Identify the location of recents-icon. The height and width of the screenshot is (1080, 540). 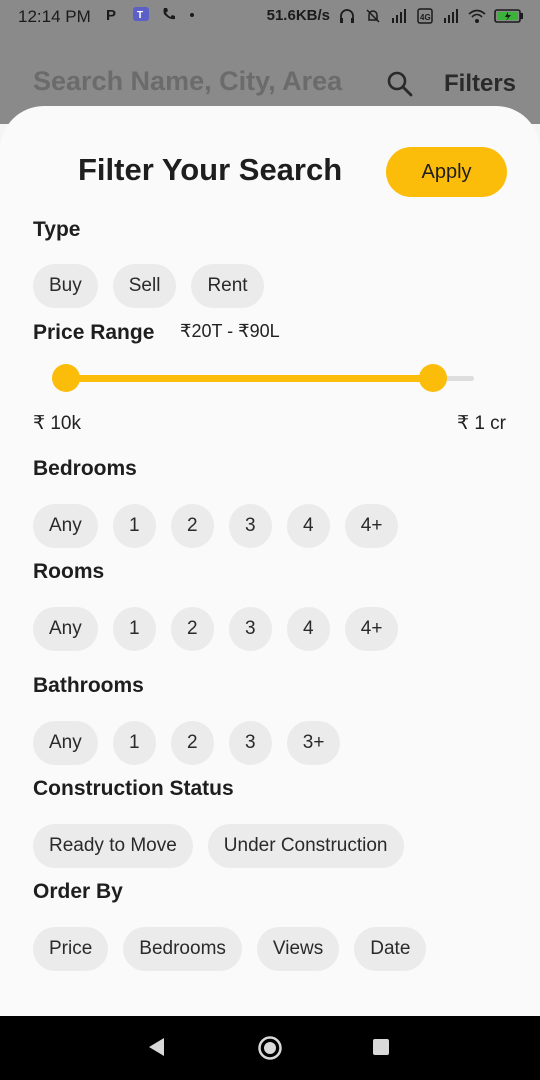
(381, 1047).